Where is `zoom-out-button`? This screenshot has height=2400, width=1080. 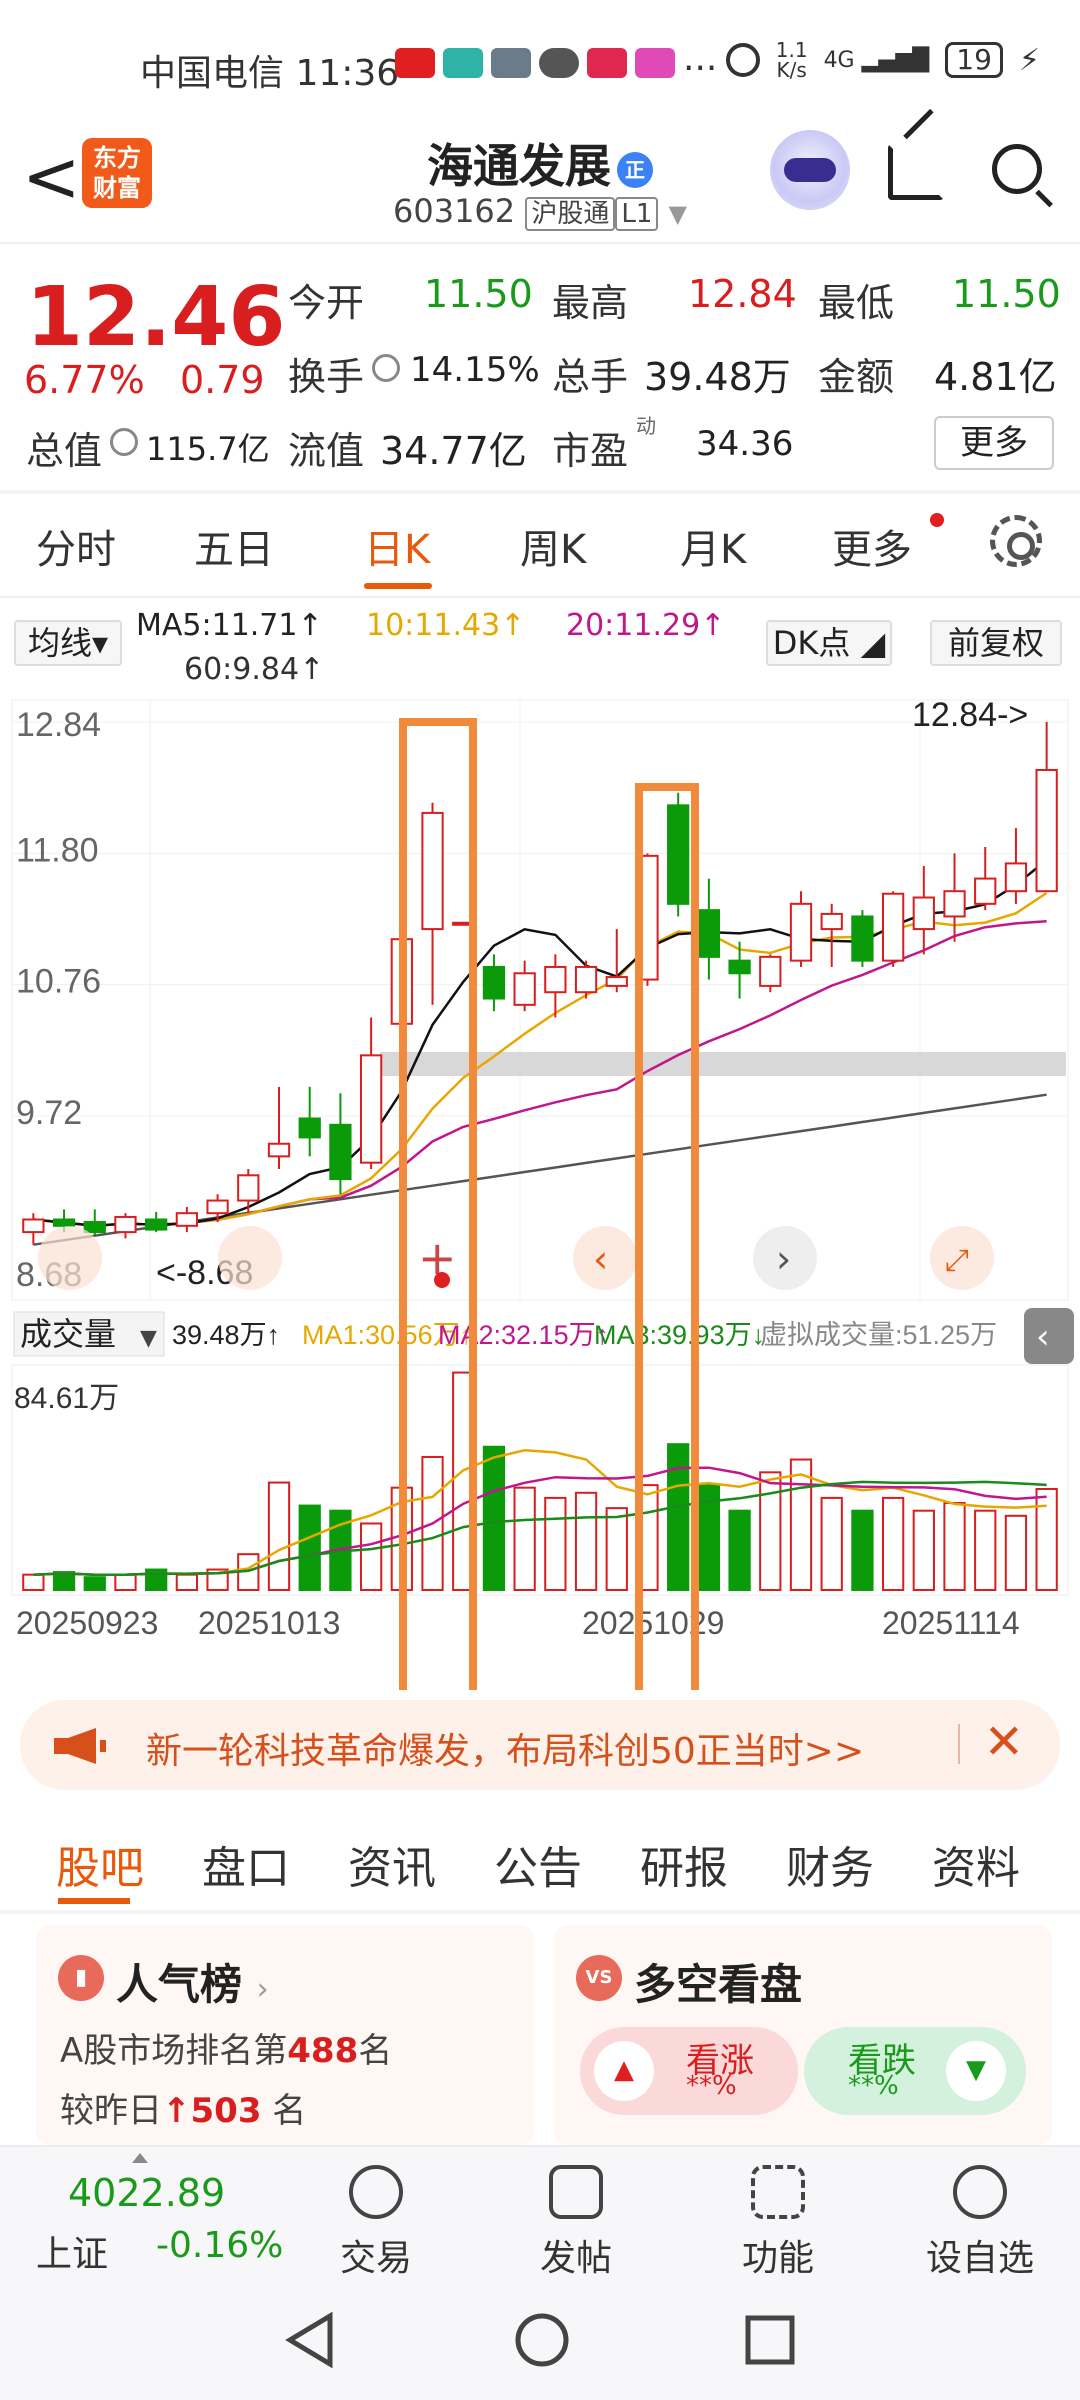
zoom-out-button is located at coordinates (70, 1258).